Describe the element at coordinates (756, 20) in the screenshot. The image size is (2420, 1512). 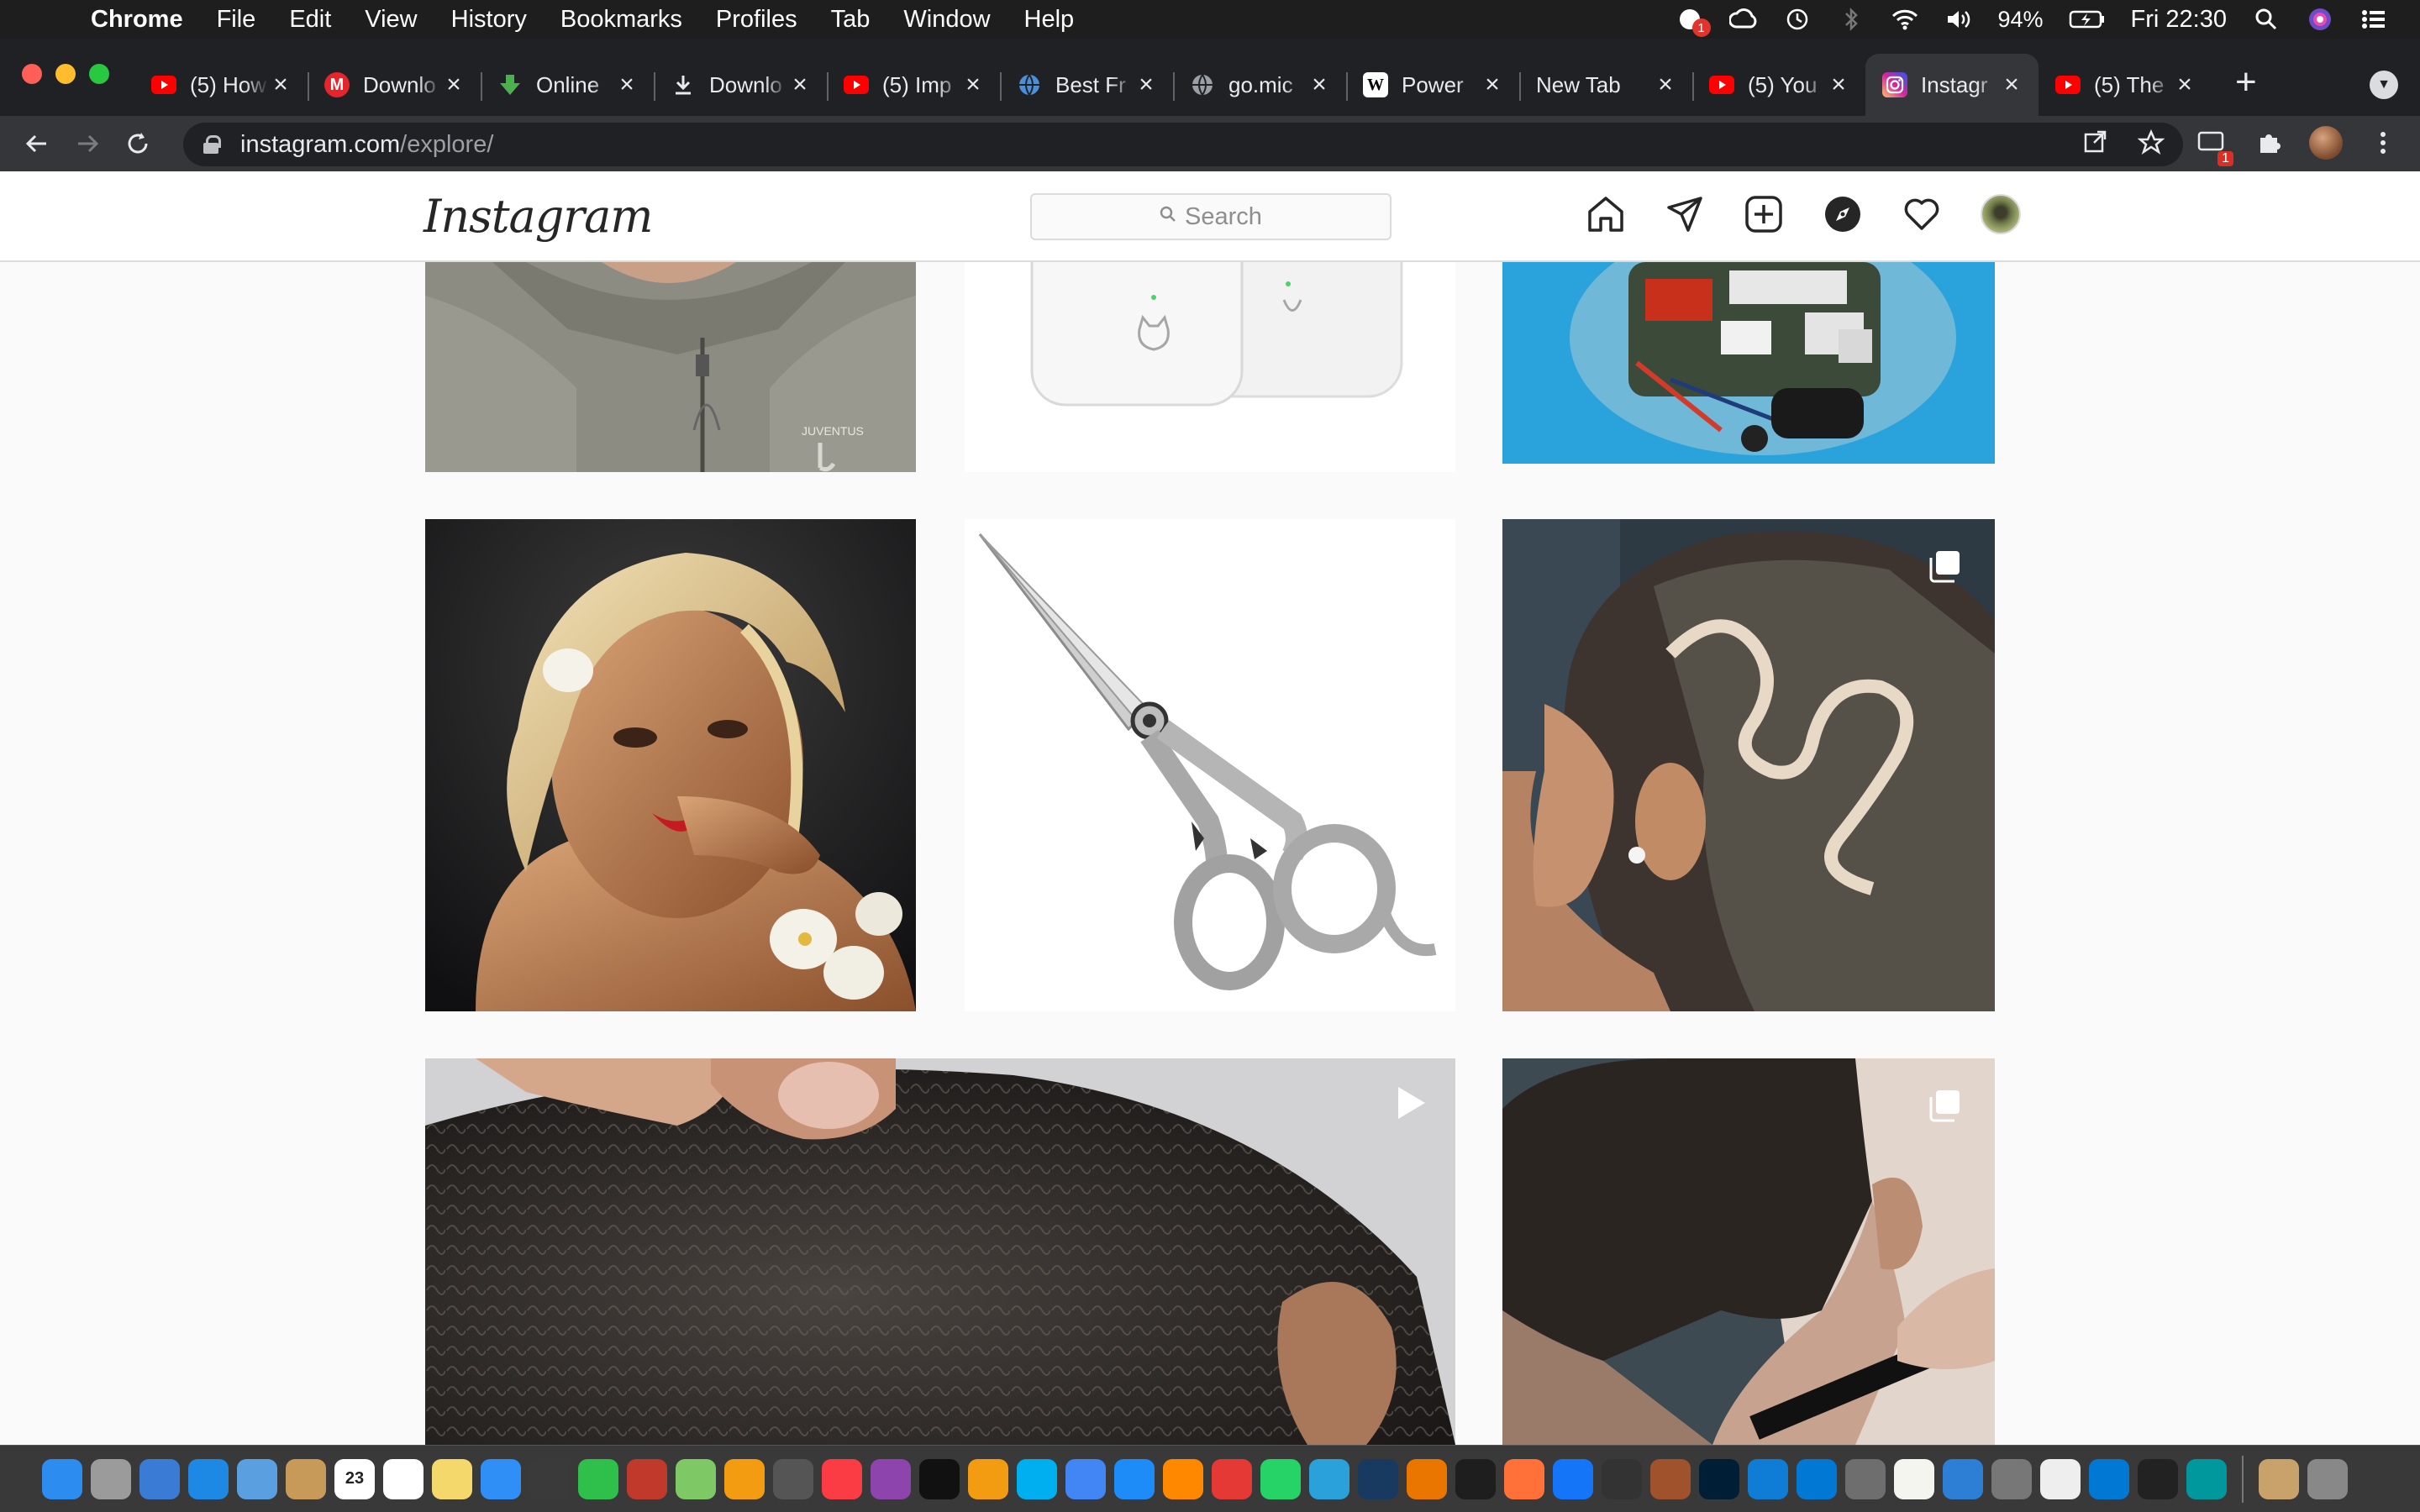
I see `menu-profiles: Profiles` at that location.